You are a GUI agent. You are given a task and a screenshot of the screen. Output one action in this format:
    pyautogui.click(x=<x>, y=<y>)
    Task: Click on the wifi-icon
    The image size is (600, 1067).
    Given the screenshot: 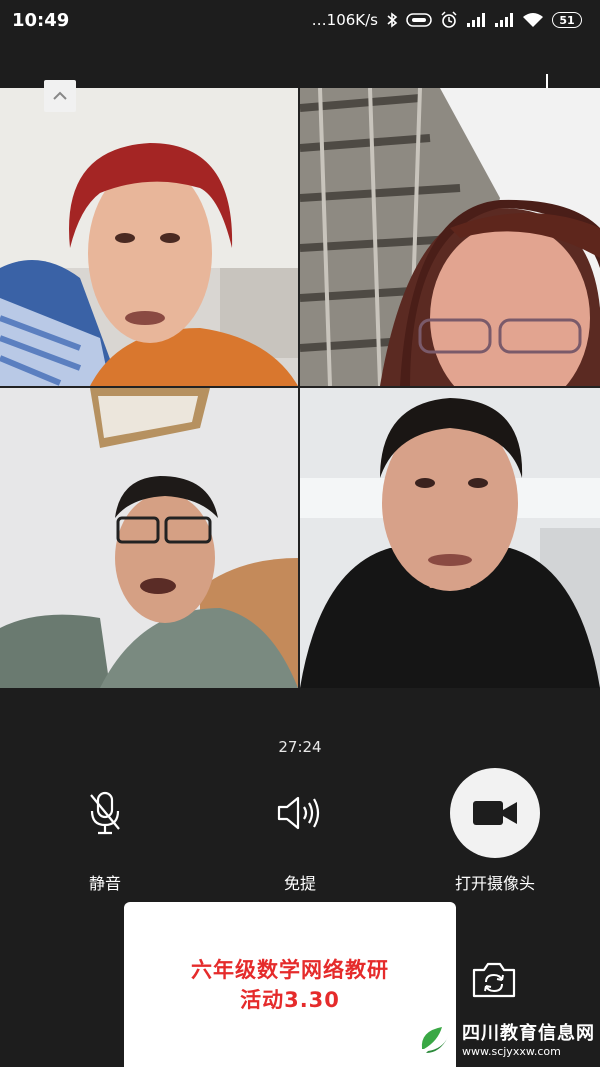 What is the action you would take?
    pyautogui.click(x=533, y=20)
    